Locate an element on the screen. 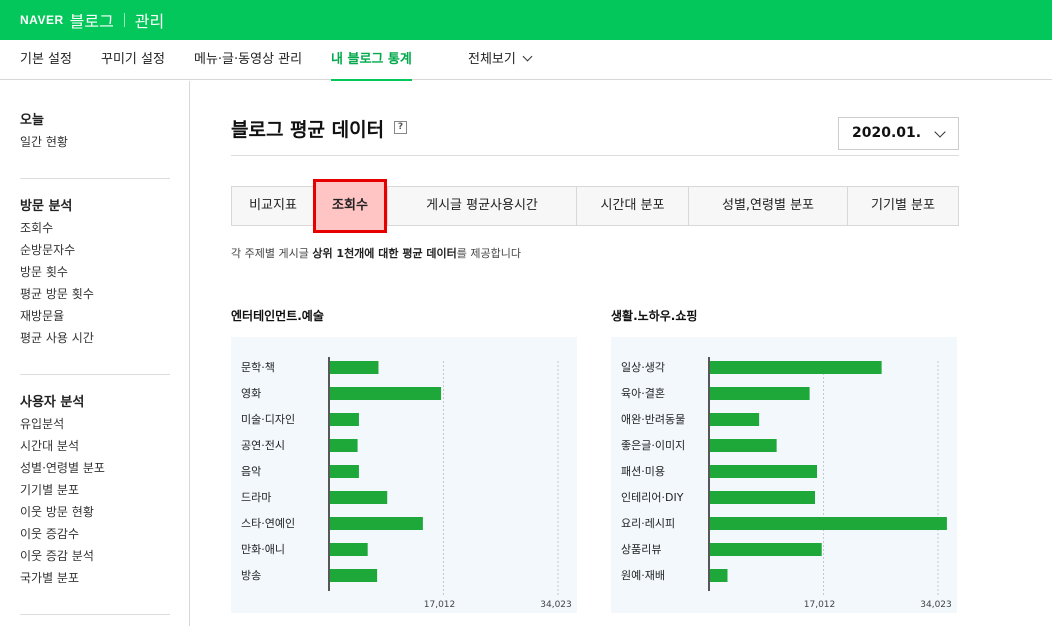 The image size is (1052, 626). tab-time-distribution: 시간대 분포 is located at coordinates (632, 206).